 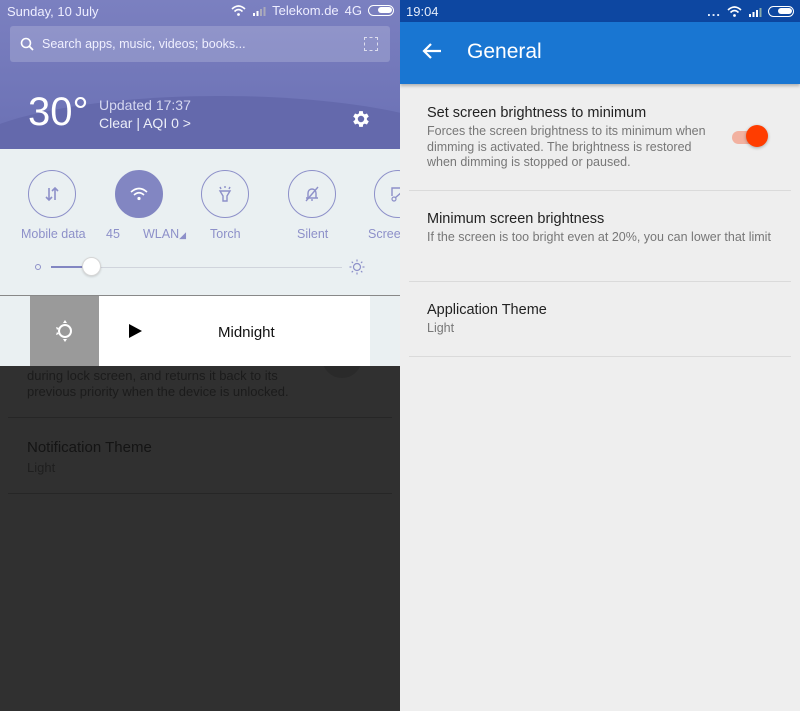 I want to click on tile-silent, so click(x=312, y=194).